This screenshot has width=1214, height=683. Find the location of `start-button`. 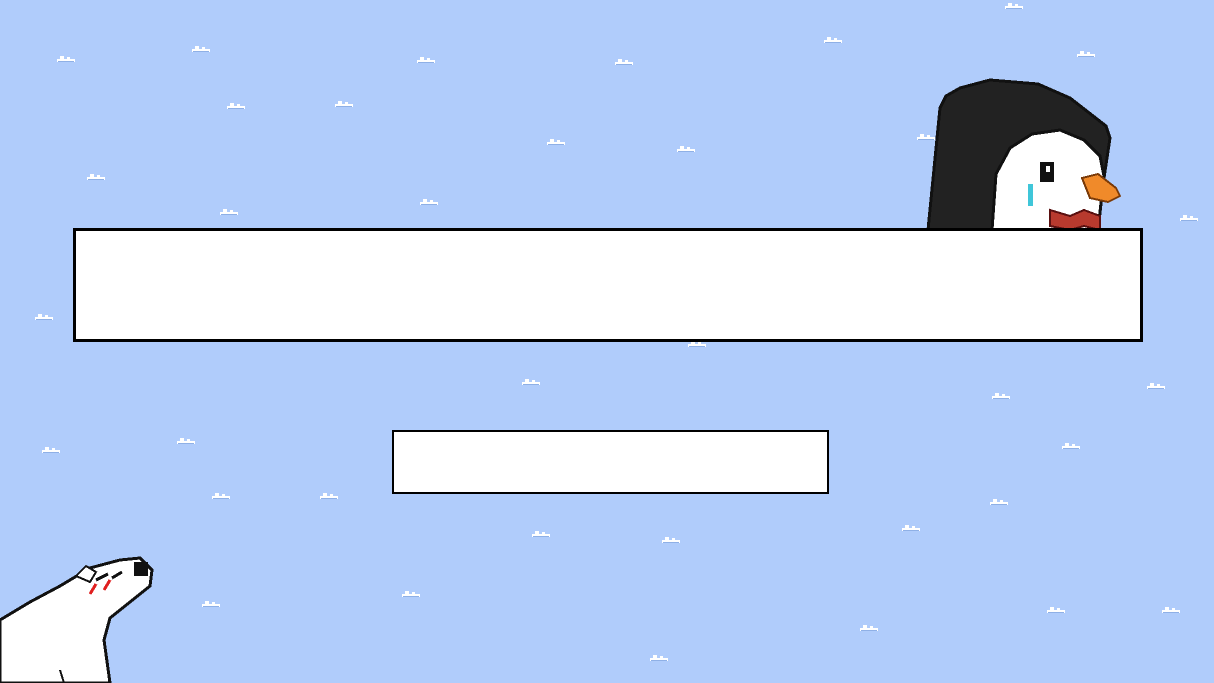

start-button is located at coordinates (610, 462).